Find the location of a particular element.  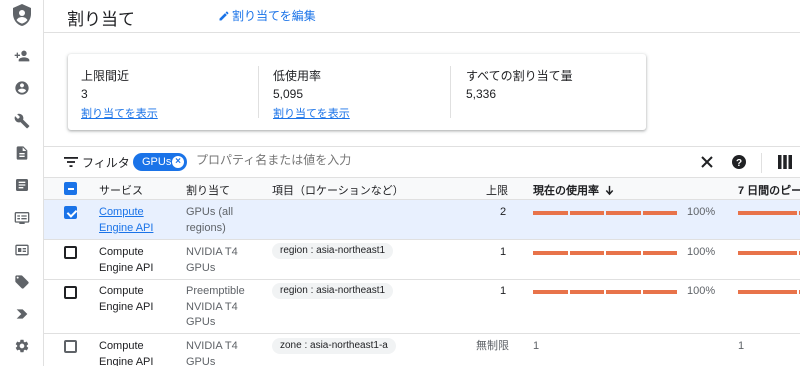

peak-value: 1 is located at coordinates (741, 346).